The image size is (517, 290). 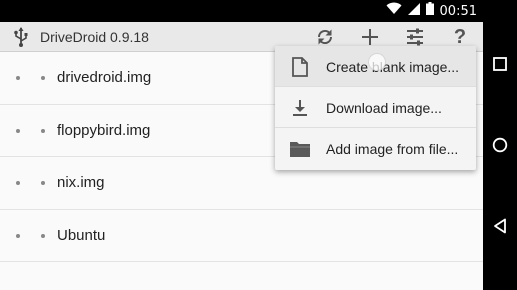 What do you see at coordinates (241, 11) in the screenshot?
I see `status-bar: 00:51` at bounding box center [241, 11].